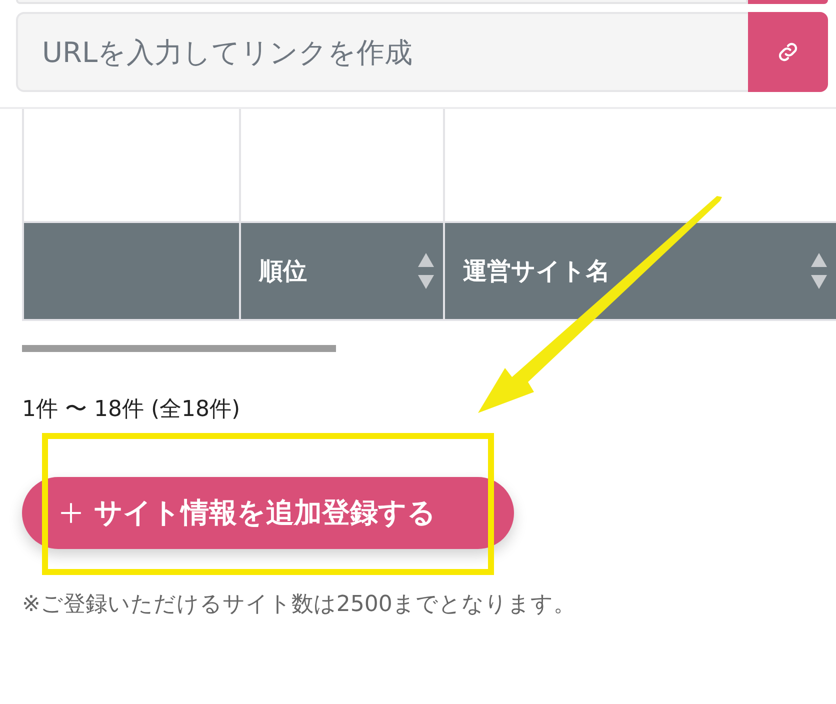  What do you see at coordinates (341, 271) in the screenshot?
I see `column-header: 順位` at bounding box center [341, 271].